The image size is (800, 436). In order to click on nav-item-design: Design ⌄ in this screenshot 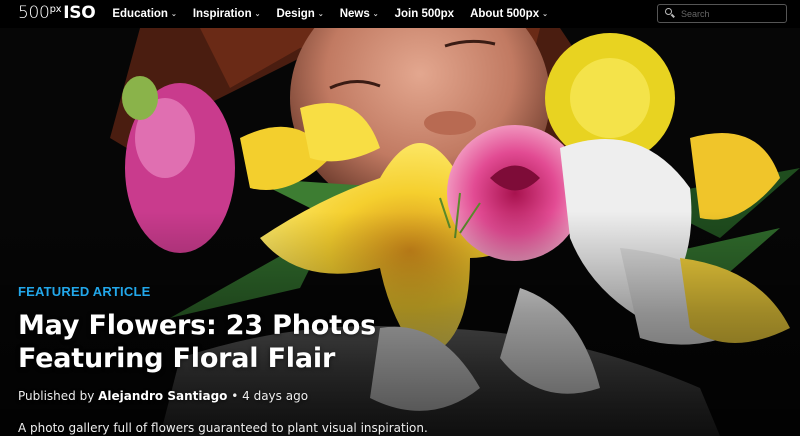, I will do `click(299, 14)`.